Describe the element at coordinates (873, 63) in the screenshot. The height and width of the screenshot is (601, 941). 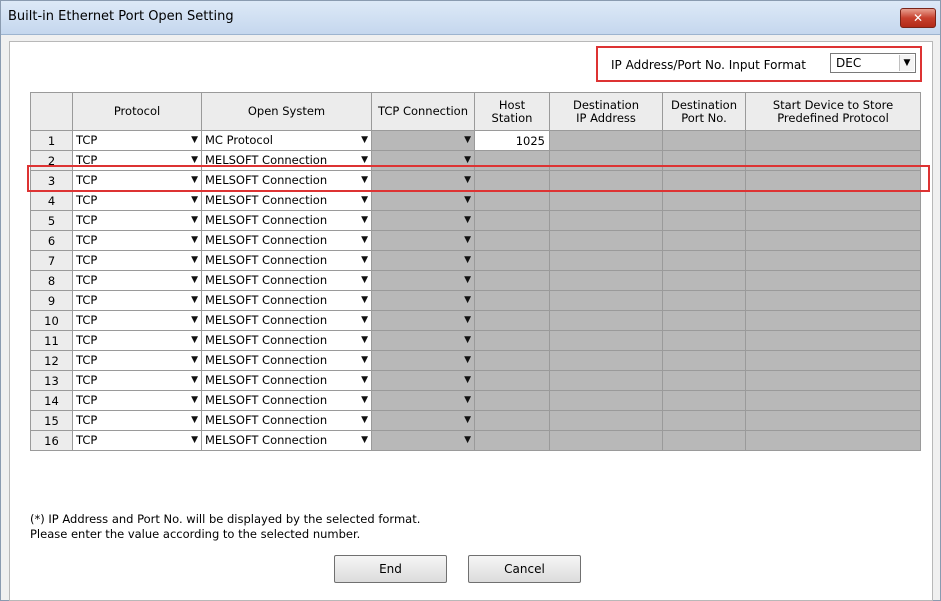
I see `input-format-select: DEC ▼` at that location.